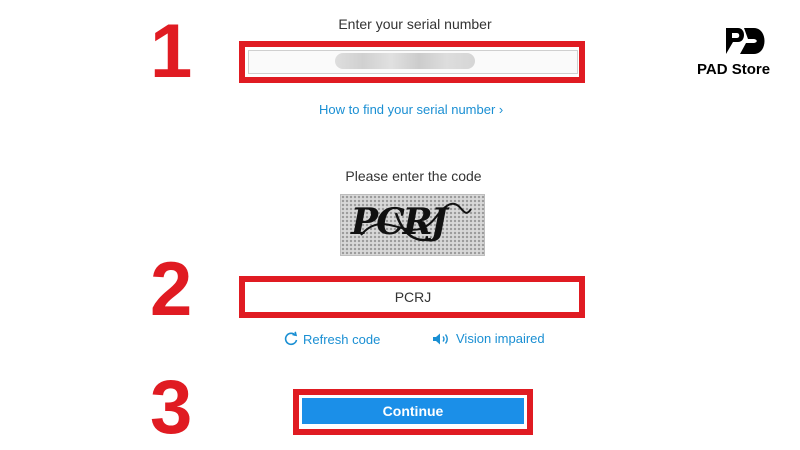  I want to click on find-serial-link: How to find your serial number ›, so click(411, 109).